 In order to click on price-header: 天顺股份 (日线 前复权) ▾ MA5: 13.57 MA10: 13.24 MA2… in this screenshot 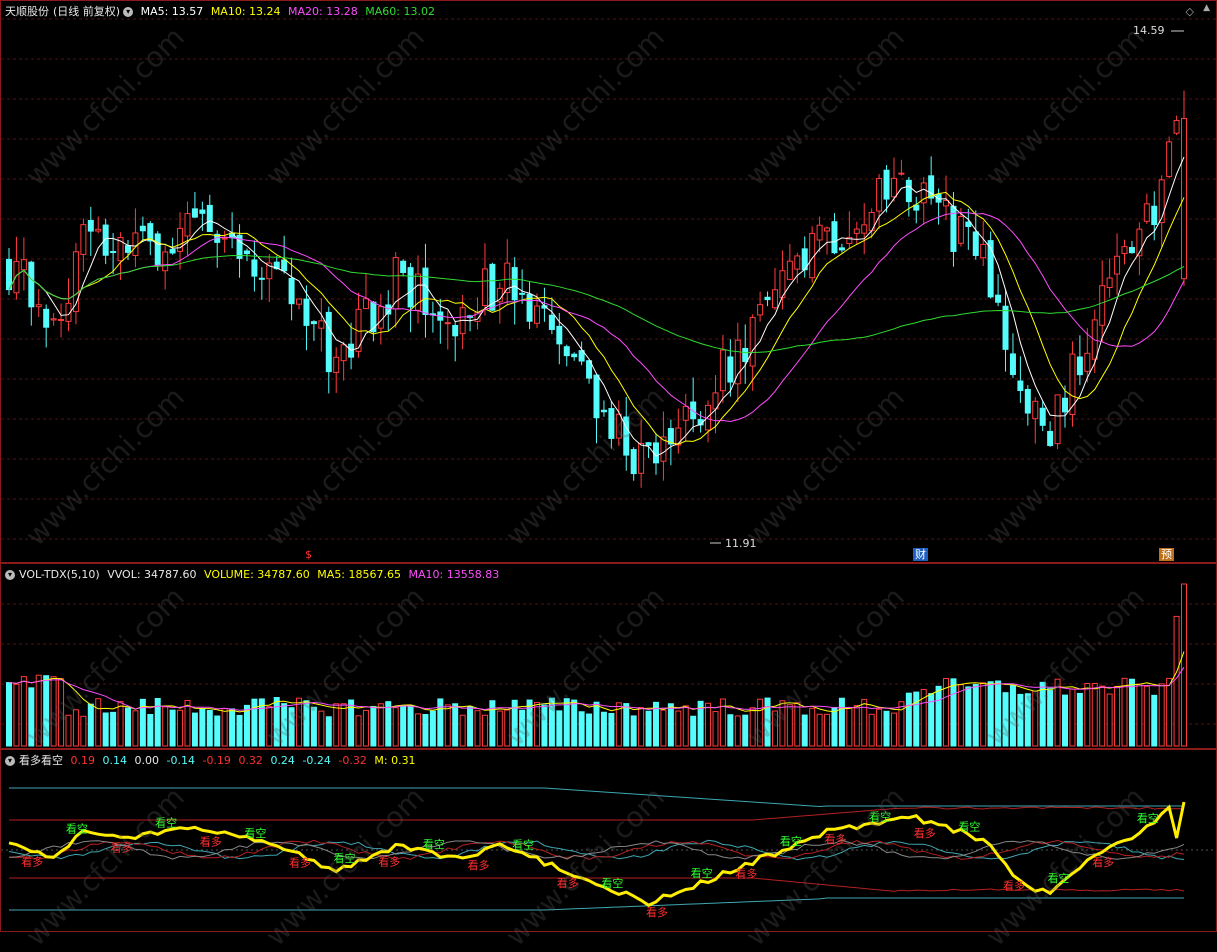, I will do `click(222, 12)`.